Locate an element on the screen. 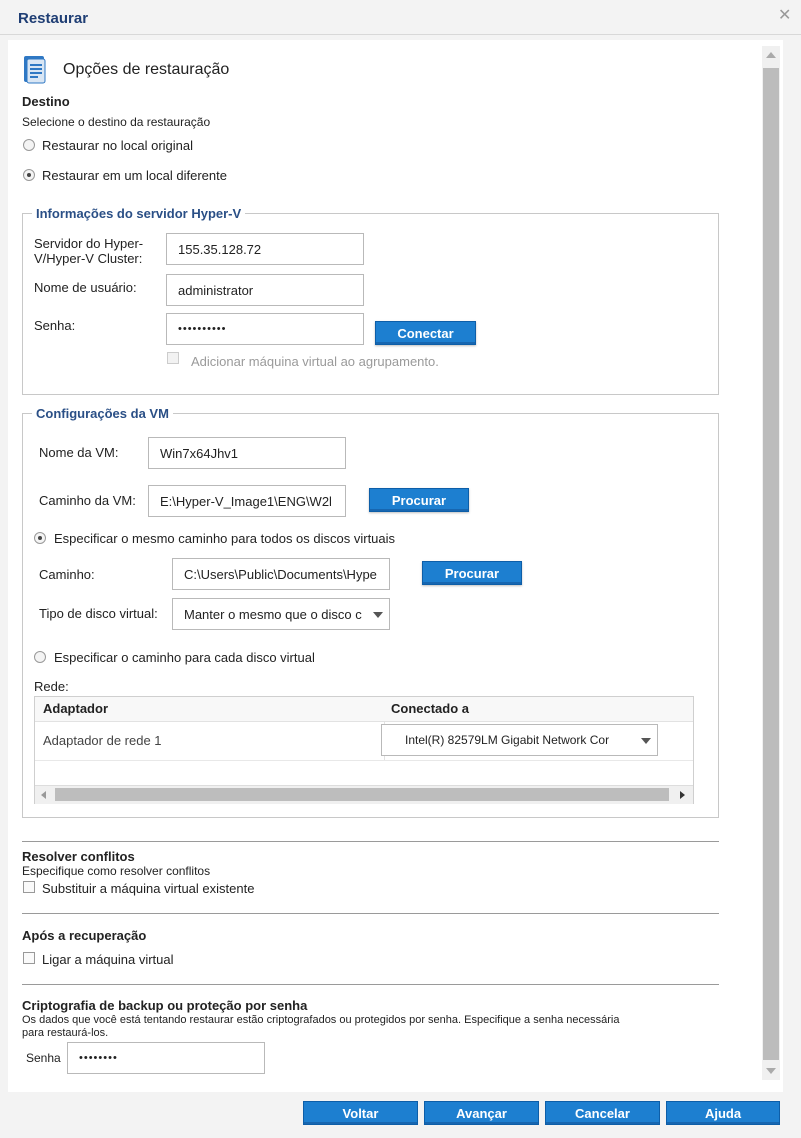 This screenshot has width=801, height=1138. disk-path-input: C:\Users\Public\Documents\Hype is located at coordinates (281, 574).